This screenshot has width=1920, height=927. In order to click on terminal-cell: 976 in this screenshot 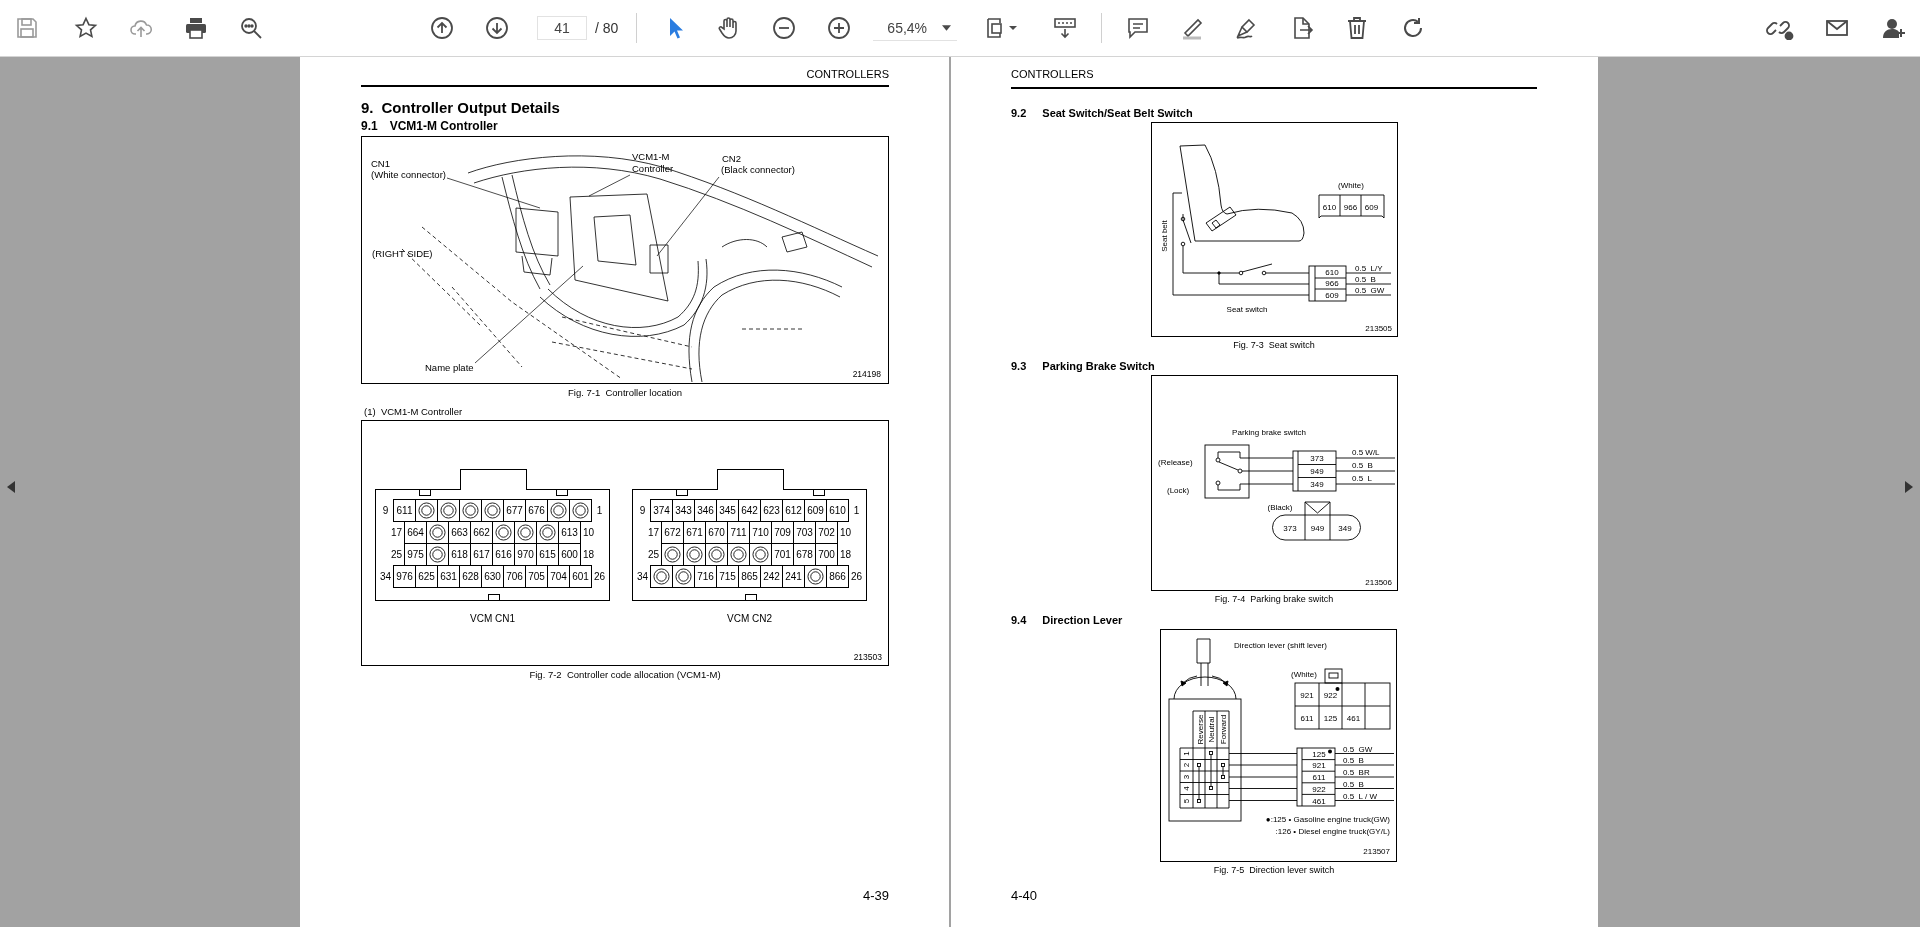, I will do `click(404, 576)`.